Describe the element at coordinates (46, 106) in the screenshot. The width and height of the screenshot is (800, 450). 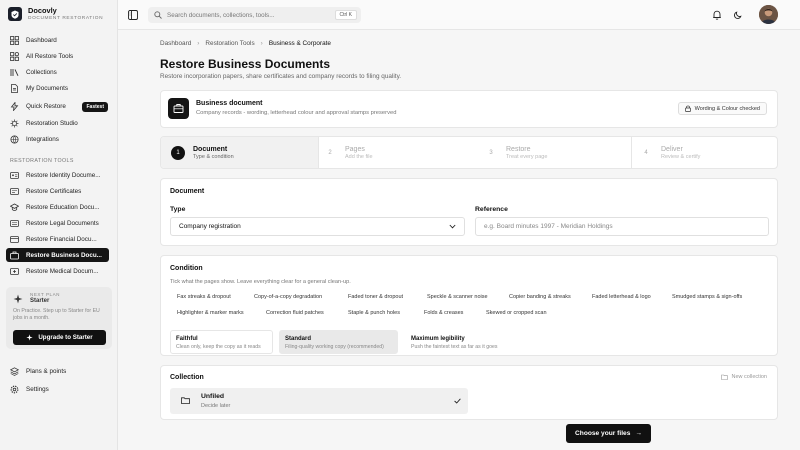
I see `sidebar-item-label: Quick Restore` at that location.